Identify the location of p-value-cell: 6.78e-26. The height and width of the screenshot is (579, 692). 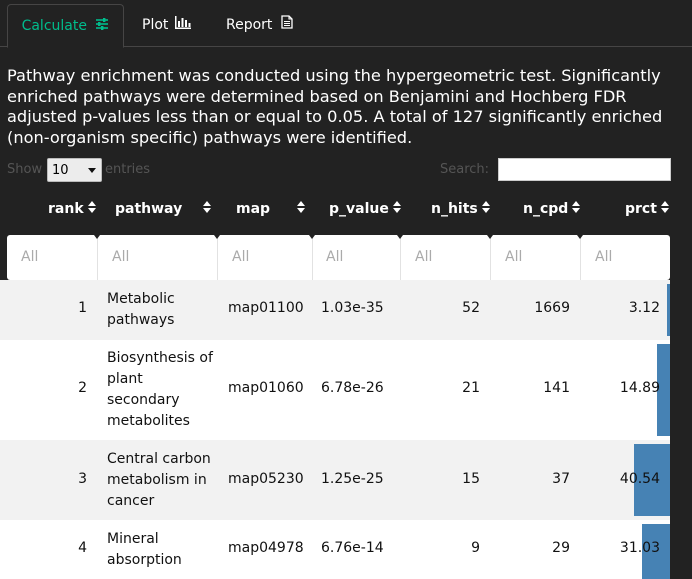
(352, 388).